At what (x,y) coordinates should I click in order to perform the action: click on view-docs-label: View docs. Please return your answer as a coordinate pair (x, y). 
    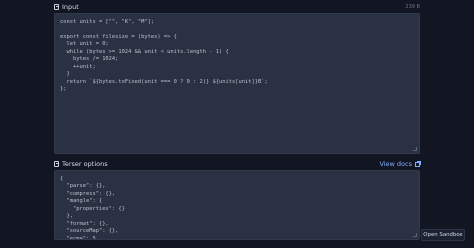
    Looking at the image, I should click on (395, 164).